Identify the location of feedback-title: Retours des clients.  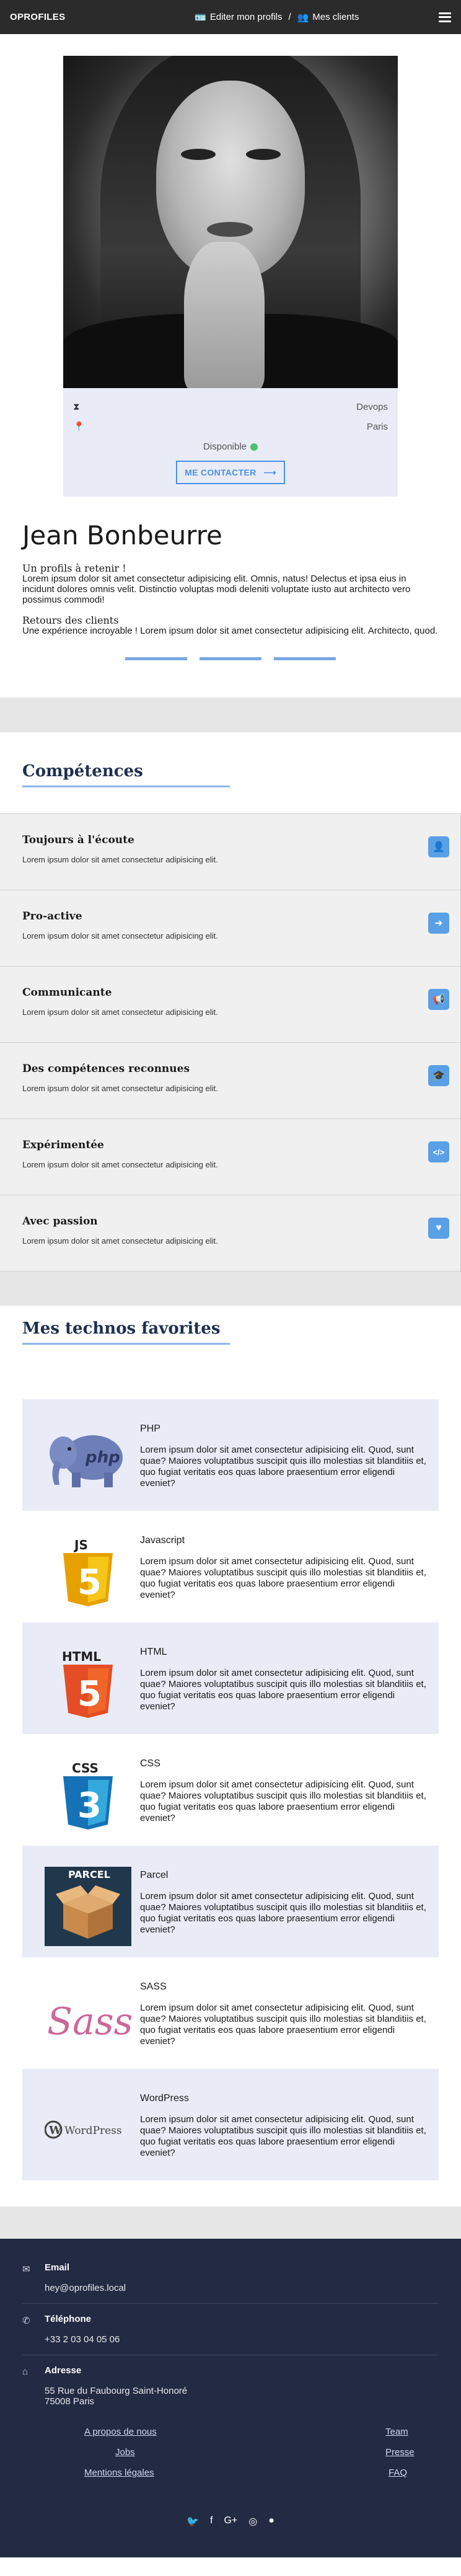
(70, 620).